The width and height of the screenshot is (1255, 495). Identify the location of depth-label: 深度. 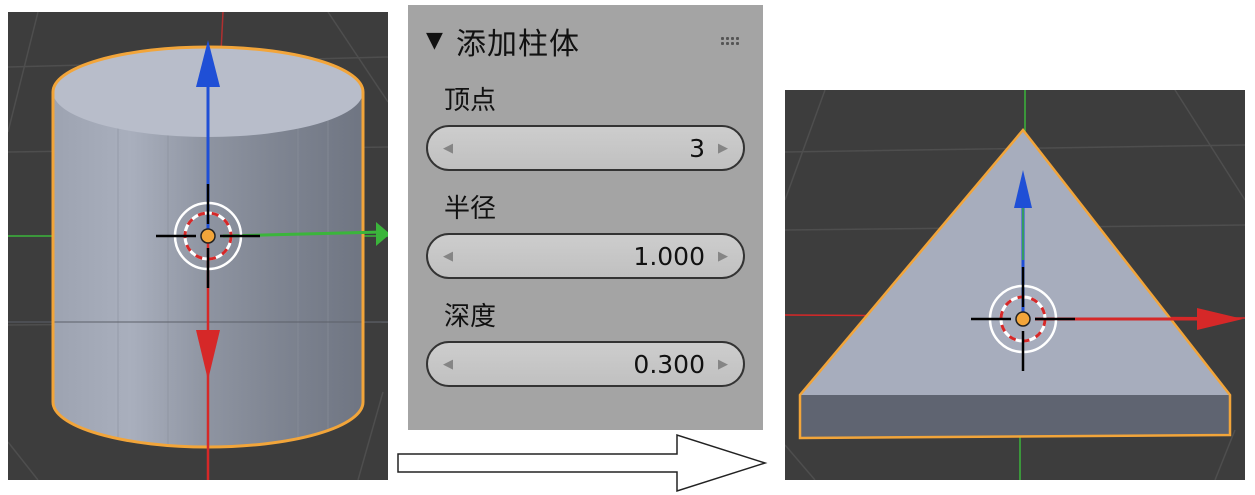
(470, 317).